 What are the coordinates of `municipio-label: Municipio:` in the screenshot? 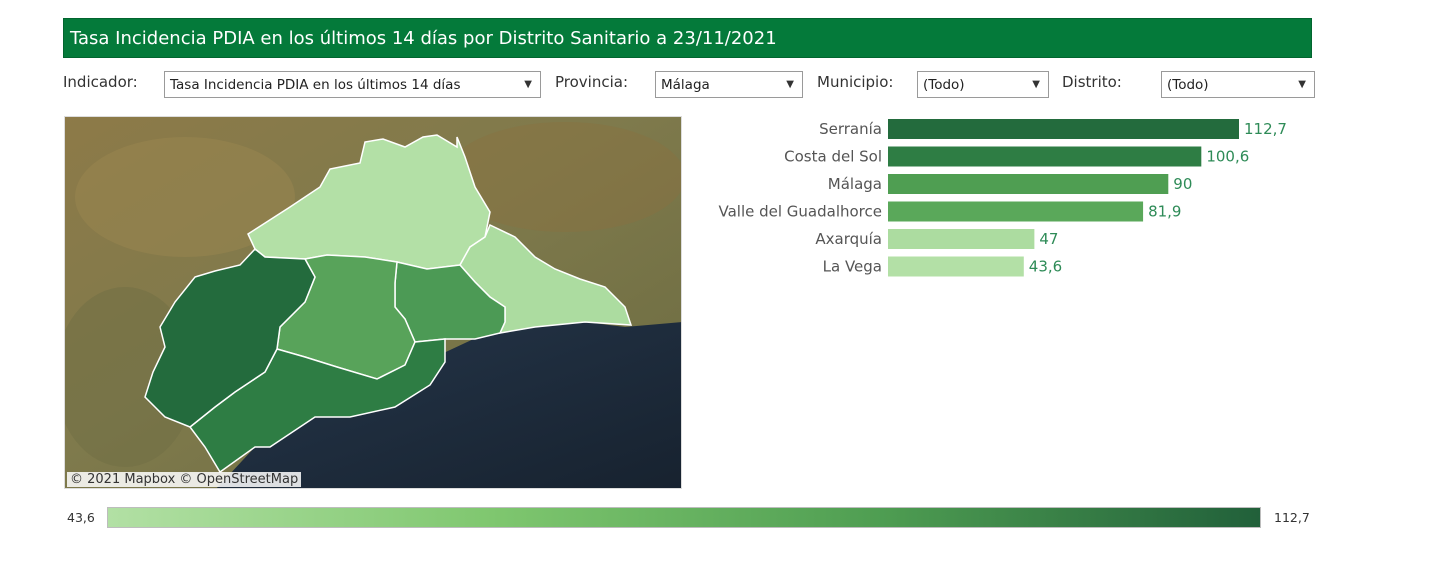 It's located at (855, 82).